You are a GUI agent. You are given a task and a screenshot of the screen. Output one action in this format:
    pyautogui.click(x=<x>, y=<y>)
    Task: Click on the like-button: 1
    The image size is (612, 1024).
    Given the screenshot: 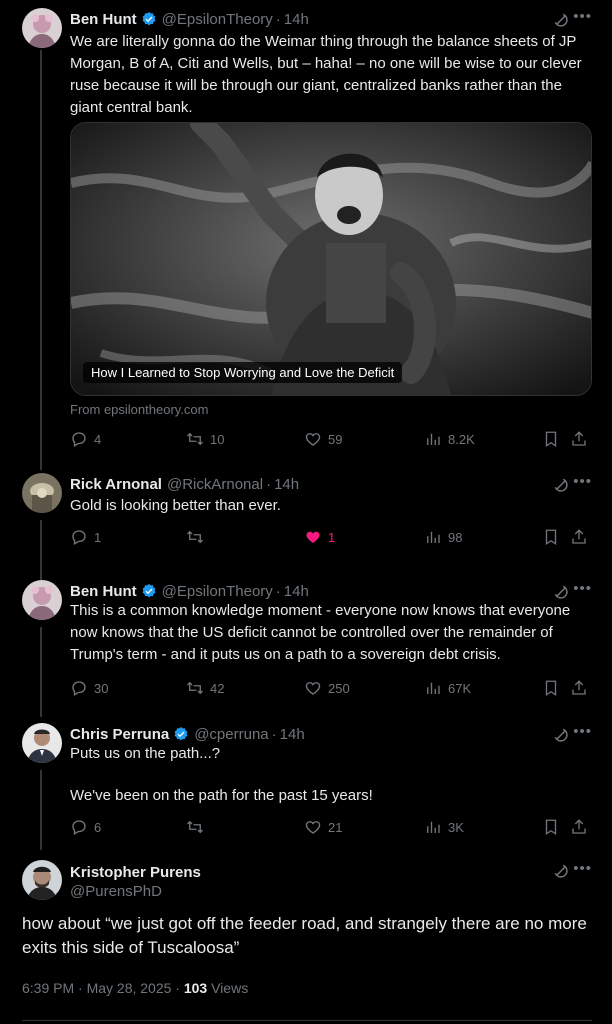 What is the action you would take?
    pyautogui.click(x=319, y=537)
    